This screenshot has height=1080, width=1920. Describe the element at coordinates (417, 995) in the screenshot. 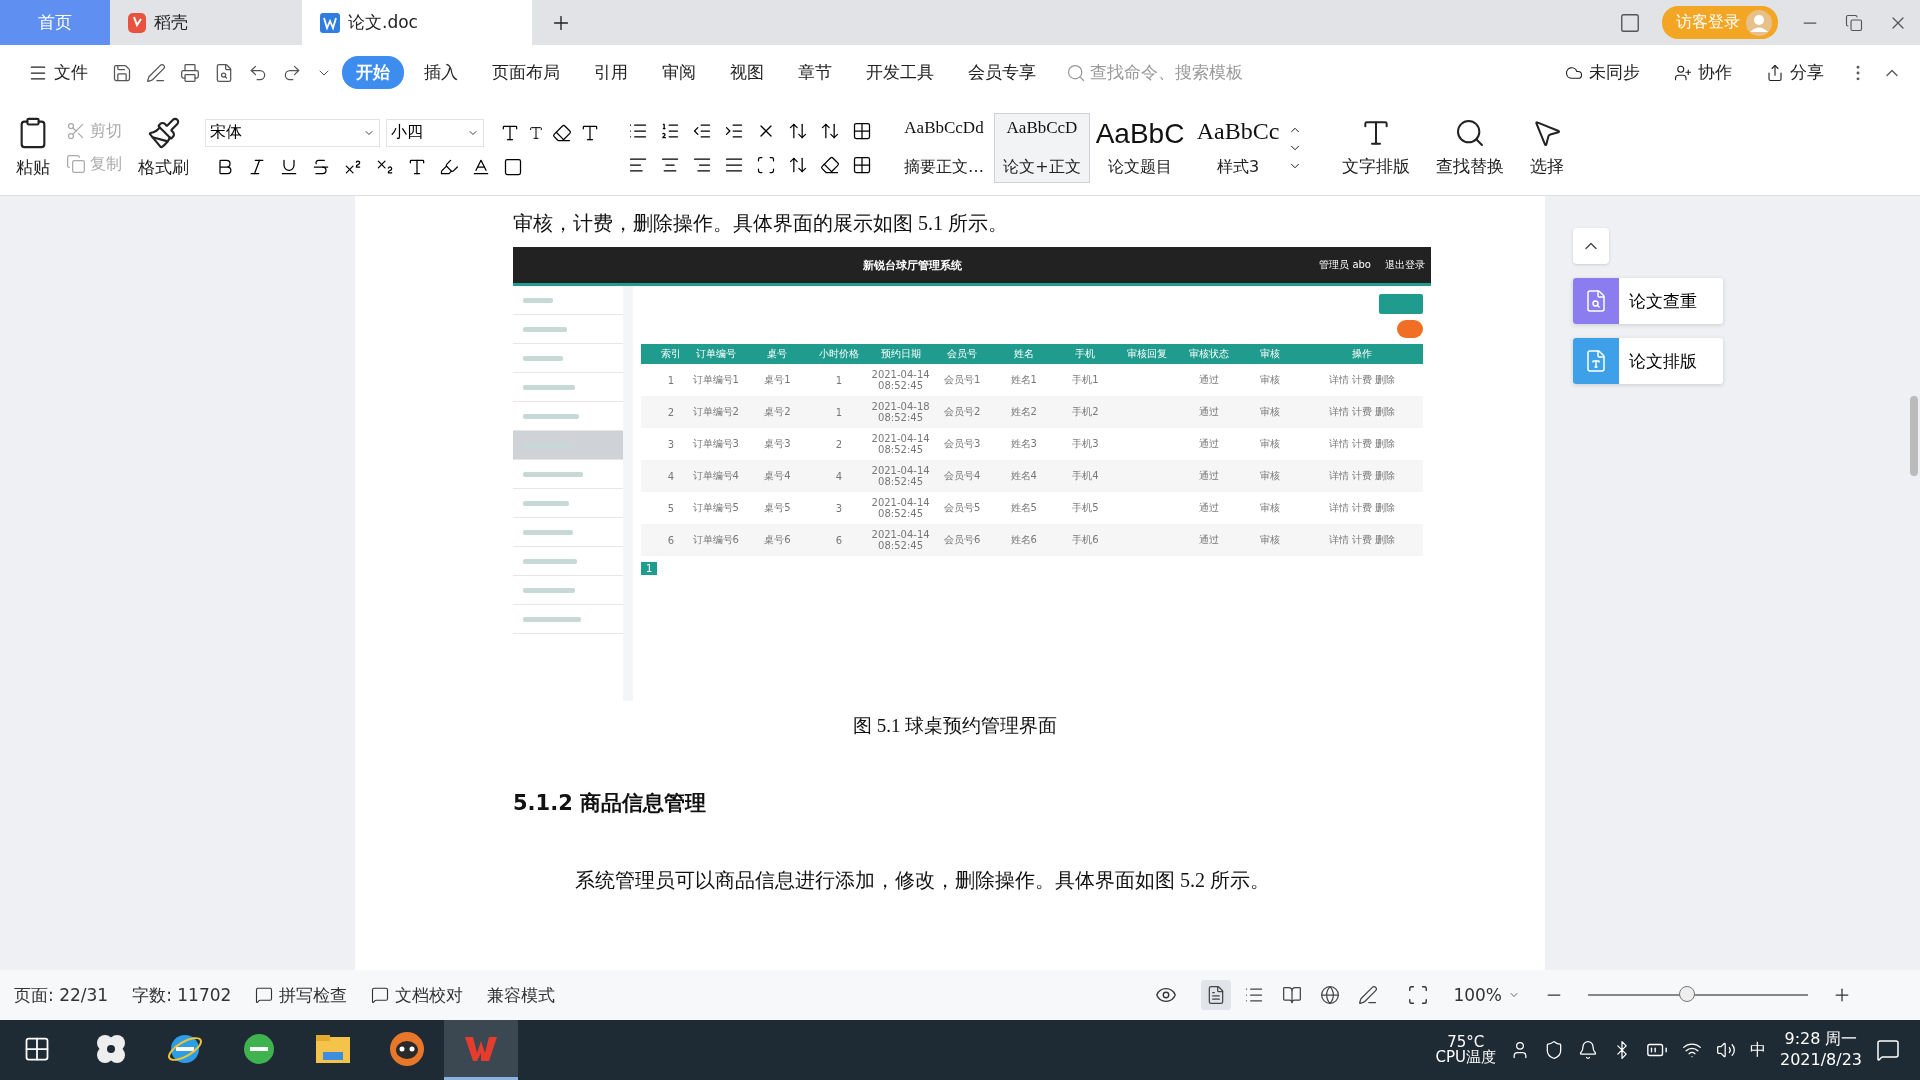

I see `proofread-button: 文档校对` at that location.